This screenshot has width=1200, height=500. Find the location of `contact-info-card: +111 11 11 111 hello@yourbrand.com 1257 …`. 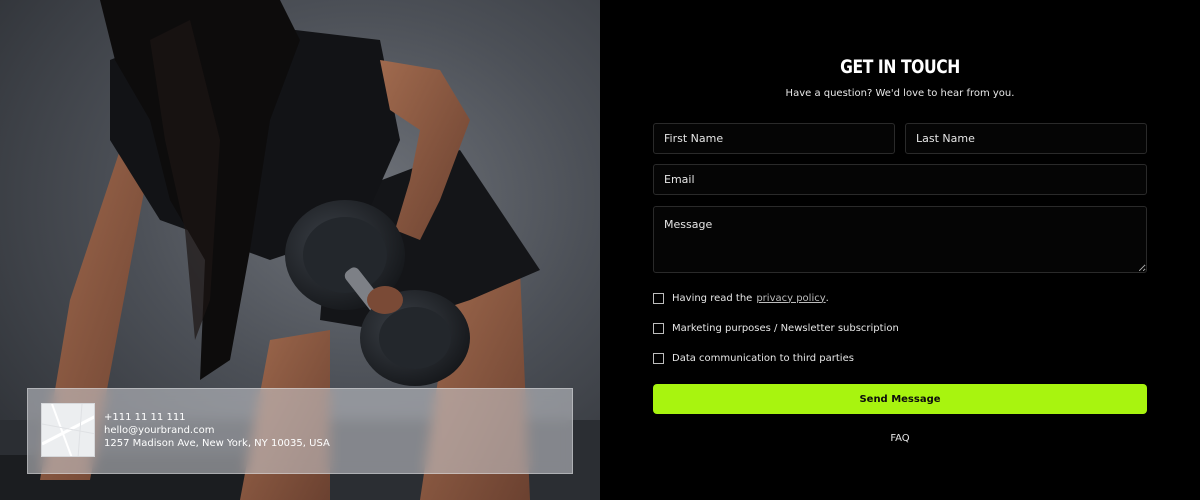

contact-info-card: +111 11 11 111 hello@yourbrand.com 1257 … is located at coordinates (300, 431).